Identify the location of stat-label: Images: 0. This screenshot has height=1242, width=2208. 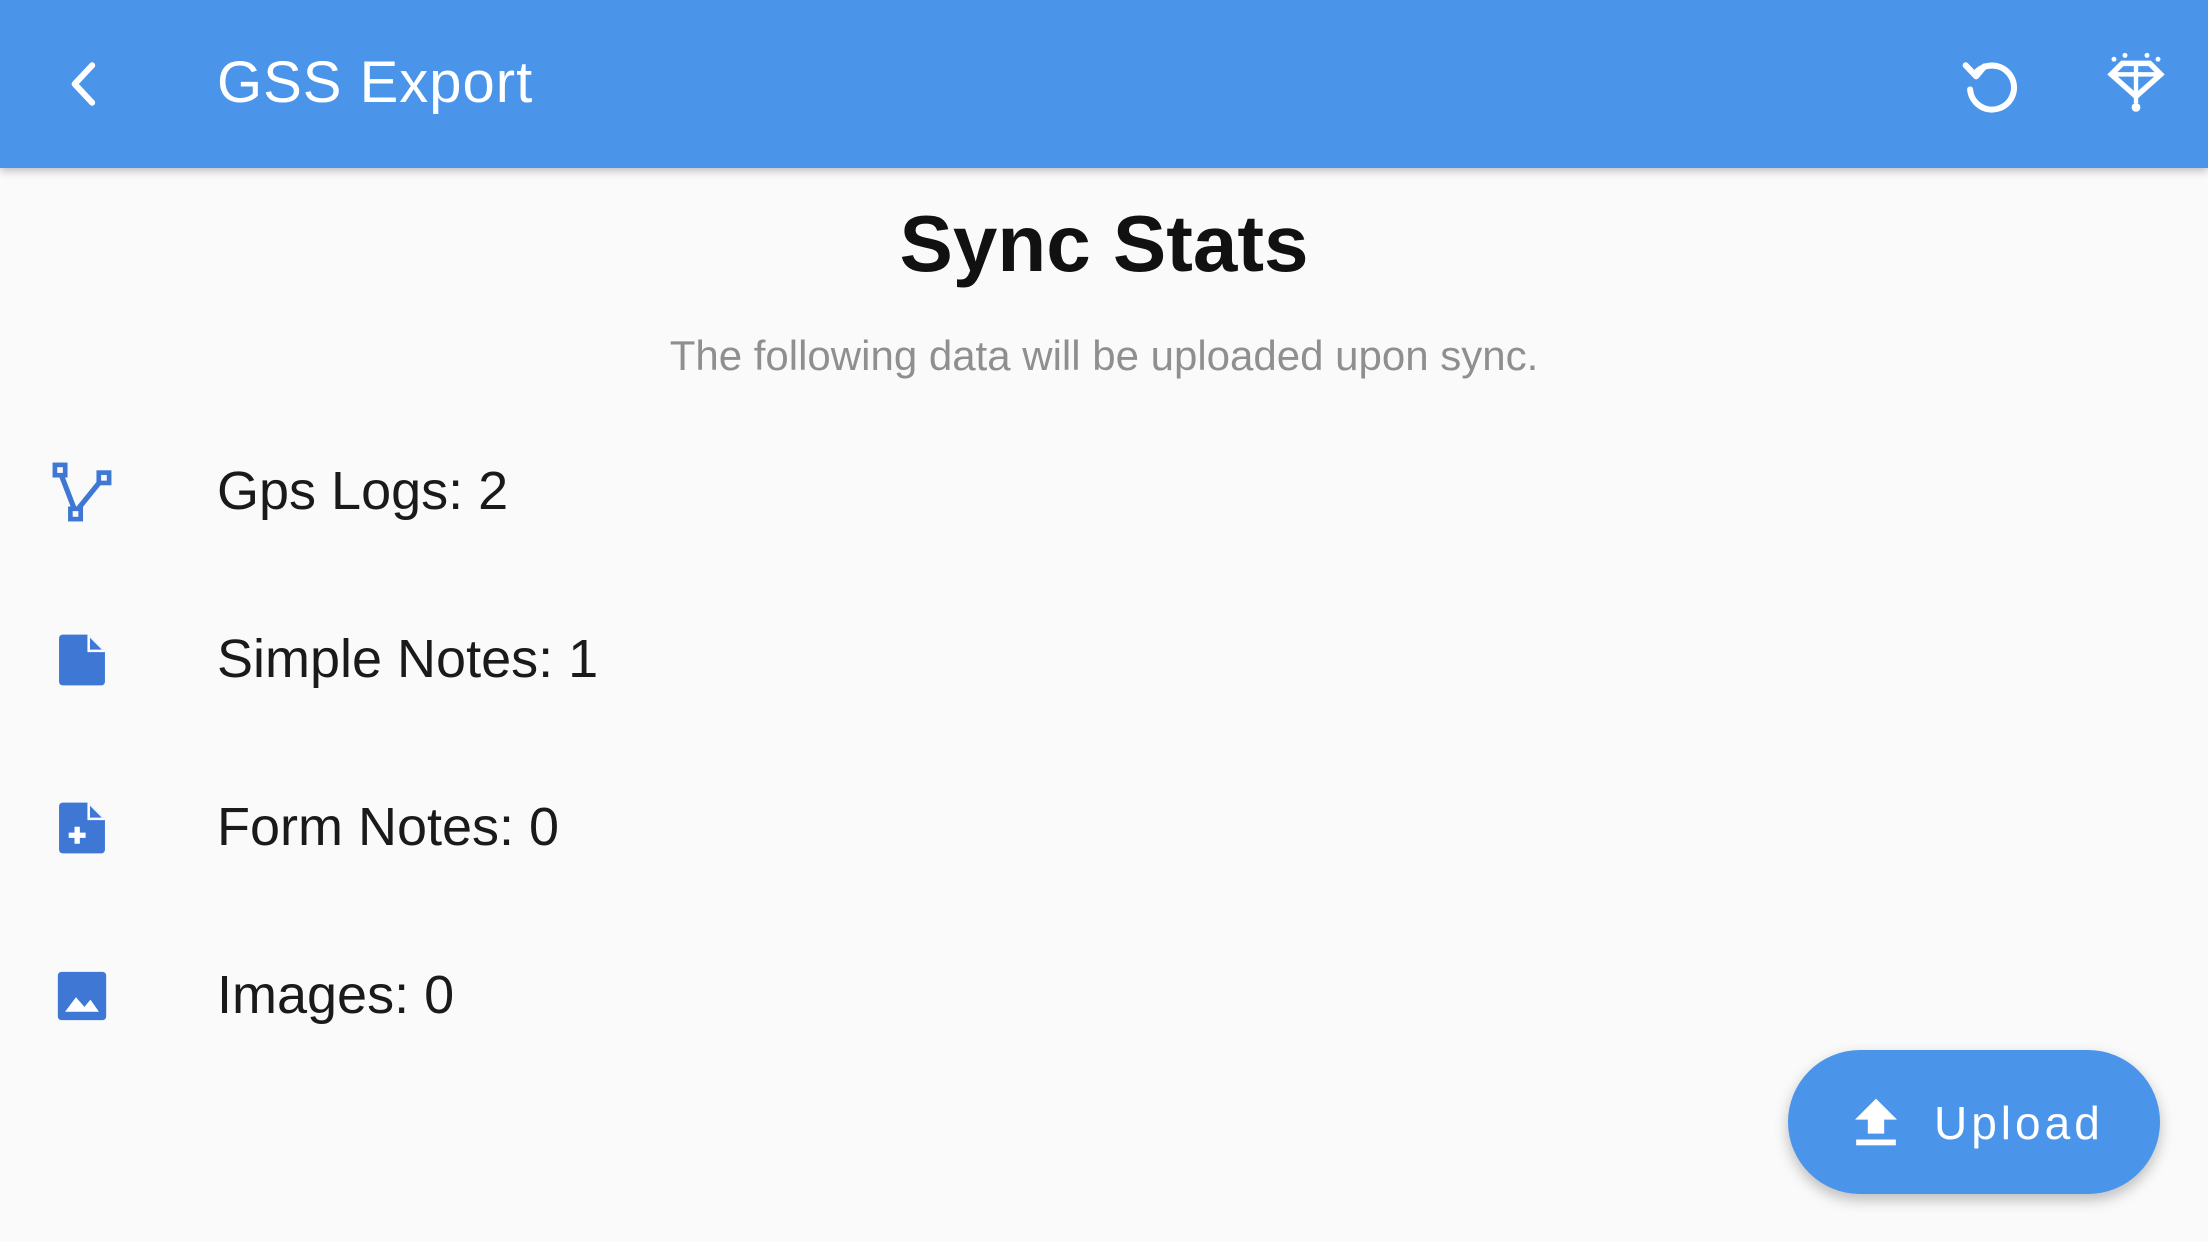
(336, 995).